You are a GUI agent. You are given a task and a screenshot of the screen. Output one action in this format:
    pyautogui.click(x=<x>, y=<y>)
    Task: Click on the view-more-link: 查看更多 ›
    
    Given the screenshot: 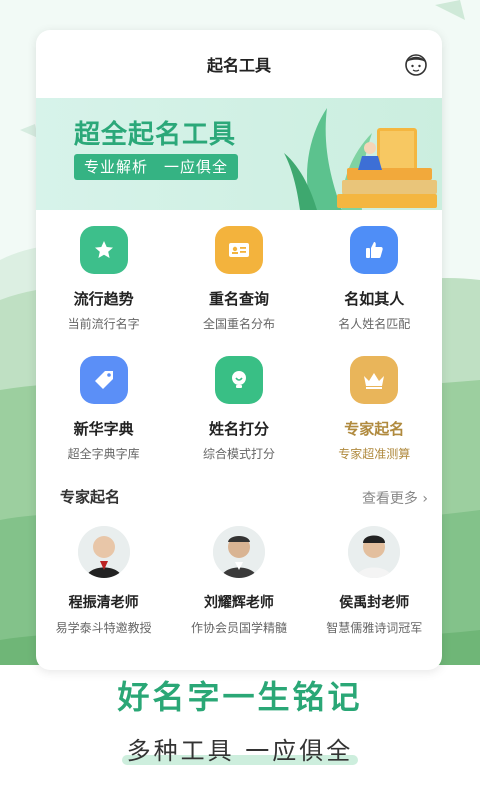 What is the action you would take?
    pyautogui.click(x=395, y=498)
    